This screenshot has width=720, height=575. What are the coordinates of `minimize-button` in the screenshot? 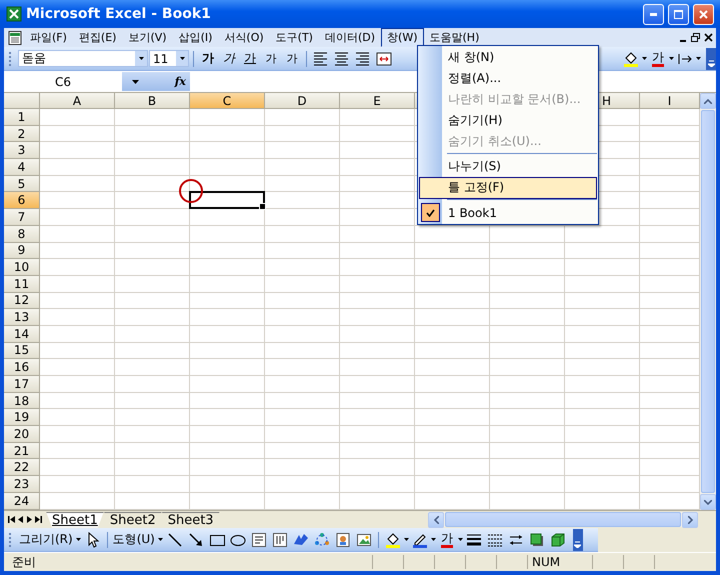 It's located at (653, 14).